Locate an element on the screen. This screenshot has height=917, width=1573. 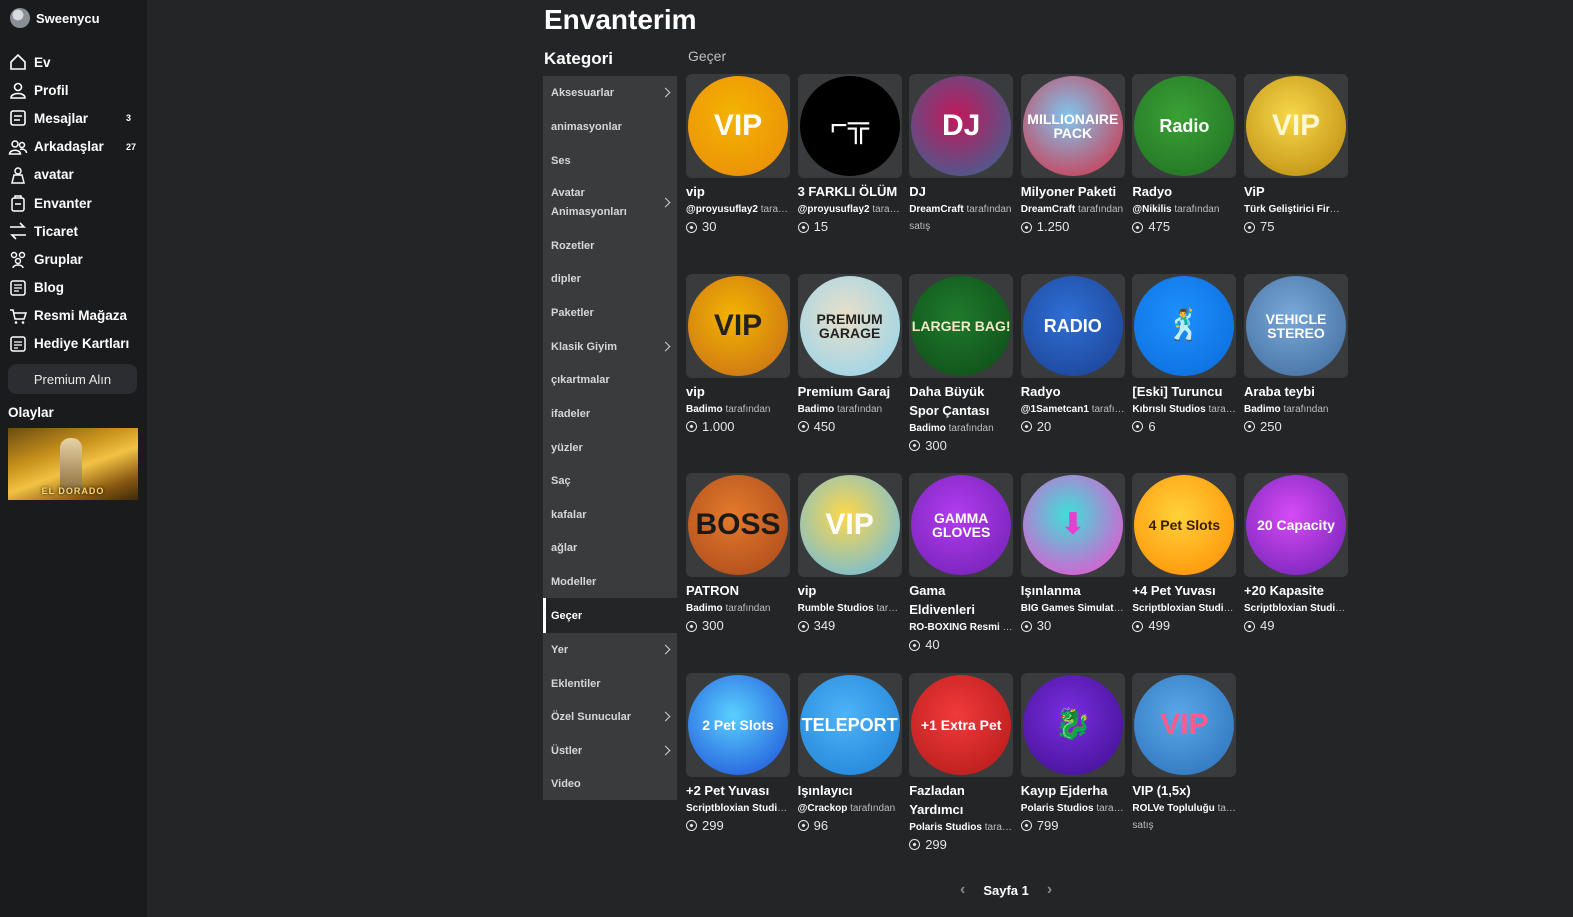
category-item: Yer is located at coordinates (610, 650).